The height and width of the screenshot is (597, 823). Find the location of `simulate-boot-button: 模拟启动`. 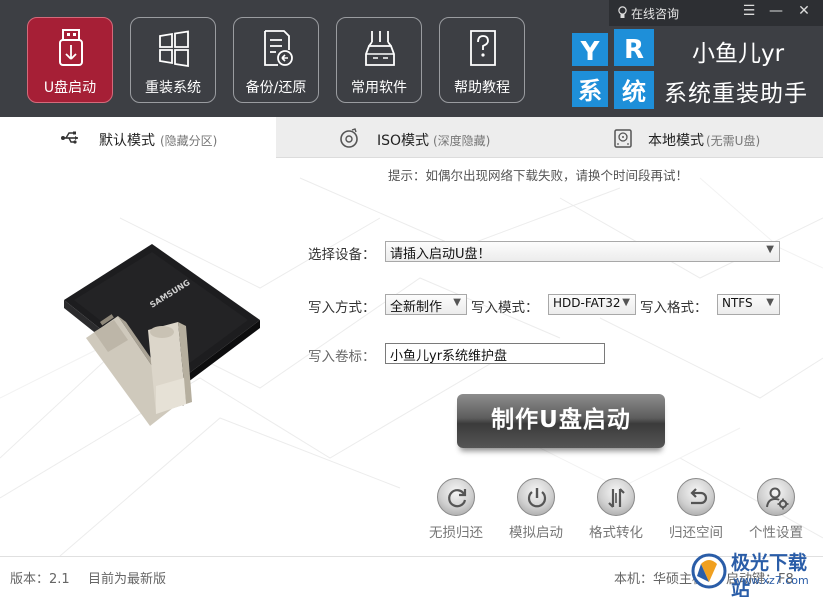

simulate-boot-button: 模拟启动 is located at coordinates (536, 510).